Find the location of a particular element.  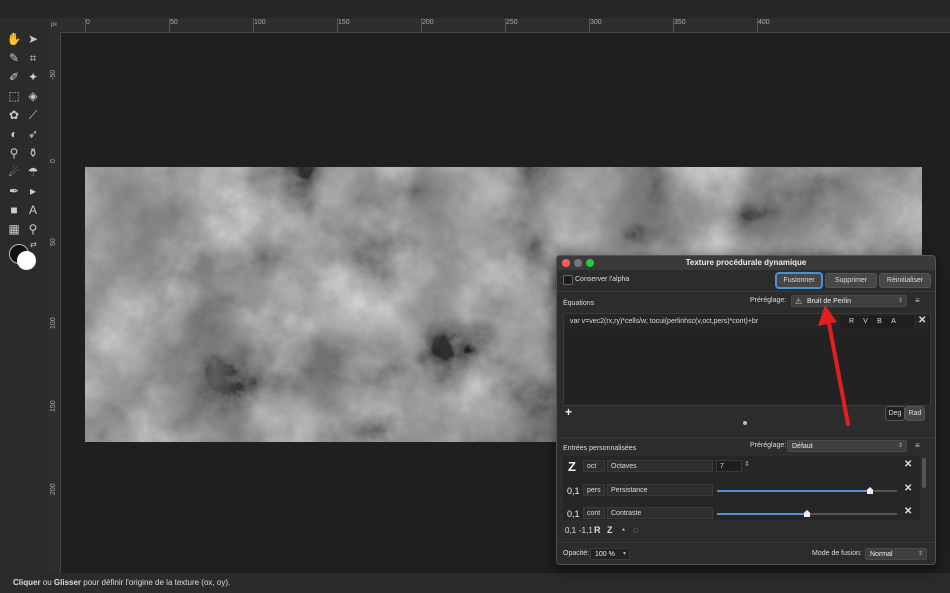

contrast-slider-thumb is located at coordinates (807, 513).